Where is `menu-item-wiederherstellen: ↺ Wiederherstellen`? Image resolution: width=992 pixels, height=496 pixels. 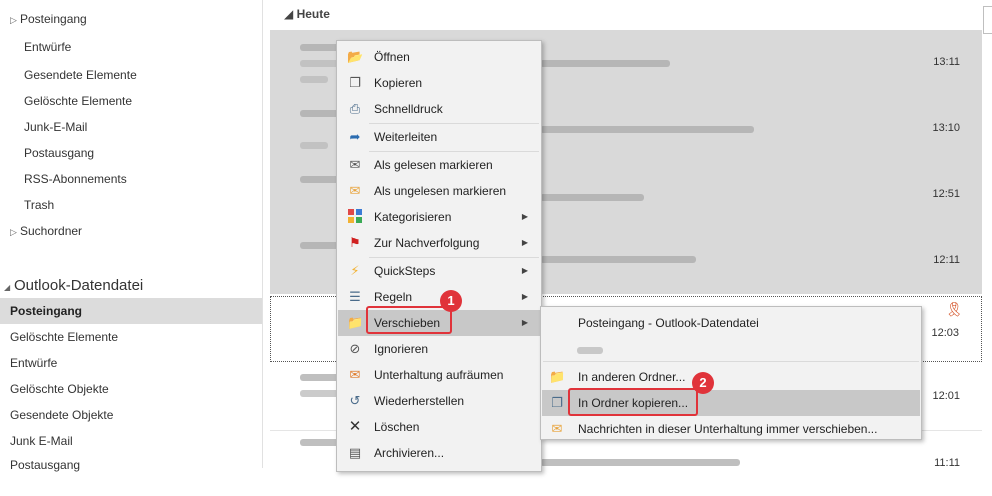
menu-item-wiederherstellen: ↺ Wiederherstellen is located at coordinates (439, 401).